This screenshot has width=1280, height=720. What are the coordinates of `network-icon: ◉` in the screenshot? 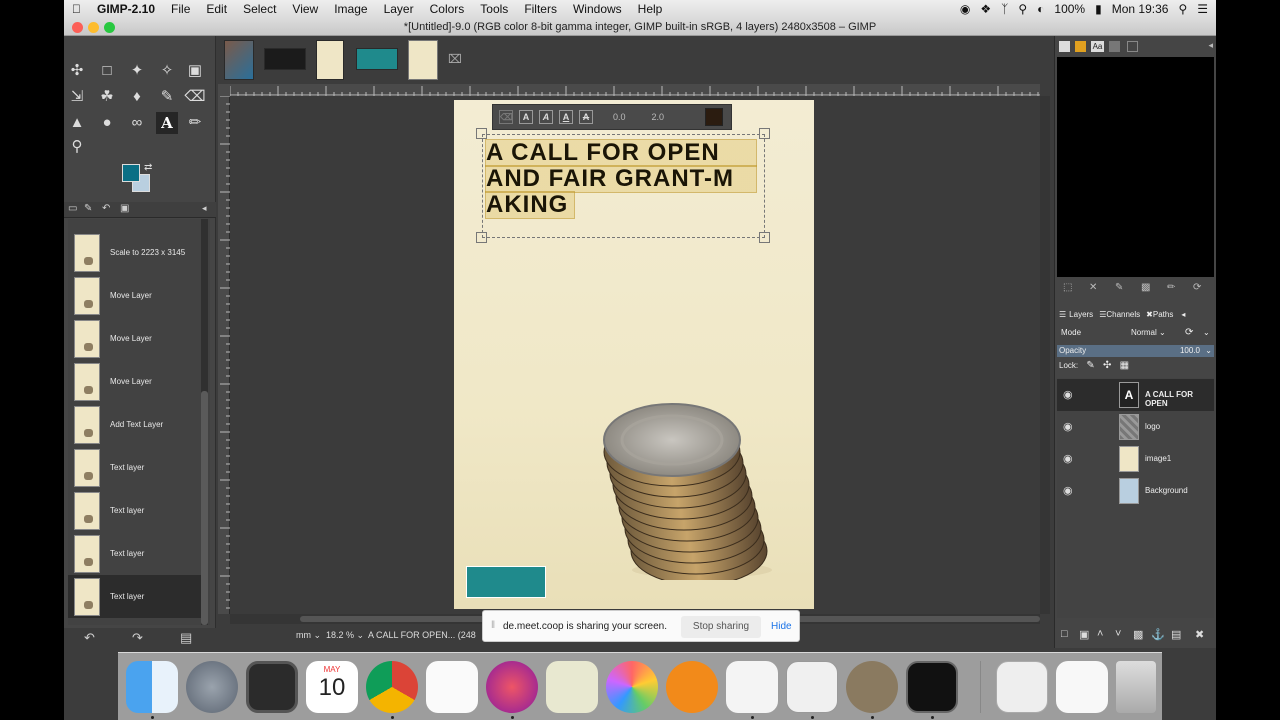 It's located at (965, 9).